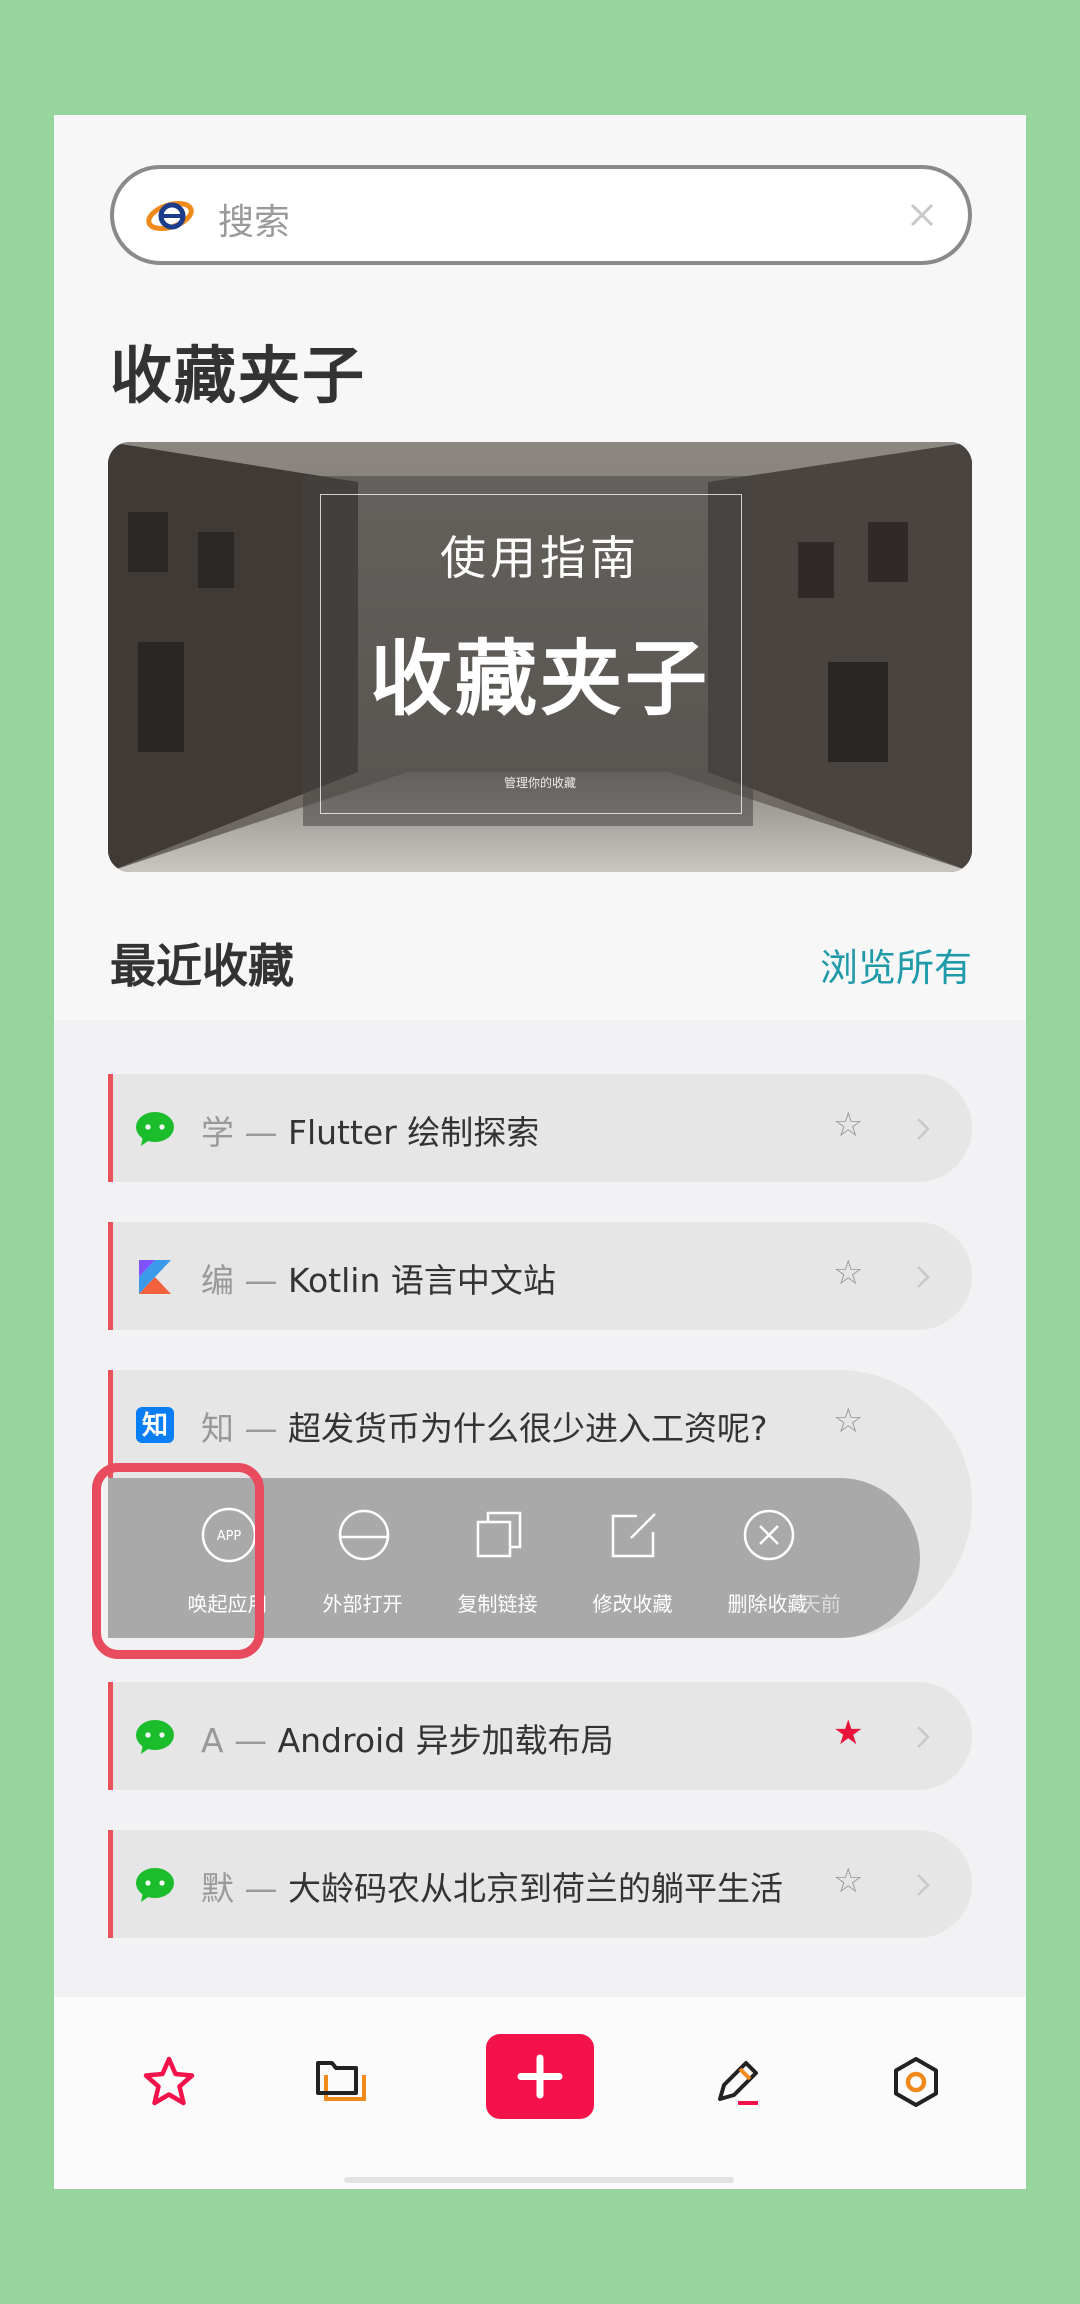  I want to click on recent-section-title: 最近收藏, so click(202, 966).